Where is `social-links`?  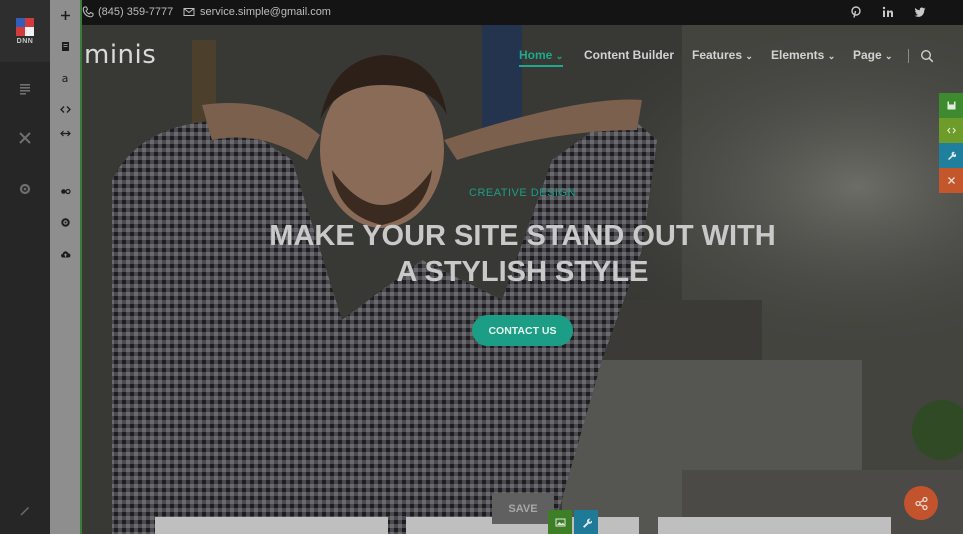 social-links is located at coordinates (888, 12).